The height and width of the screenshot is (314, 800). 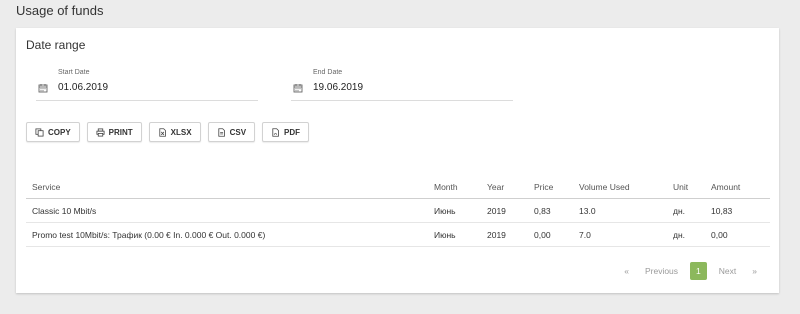 I want to click on cell-amount: 0,00, so click(x=737, y=234).